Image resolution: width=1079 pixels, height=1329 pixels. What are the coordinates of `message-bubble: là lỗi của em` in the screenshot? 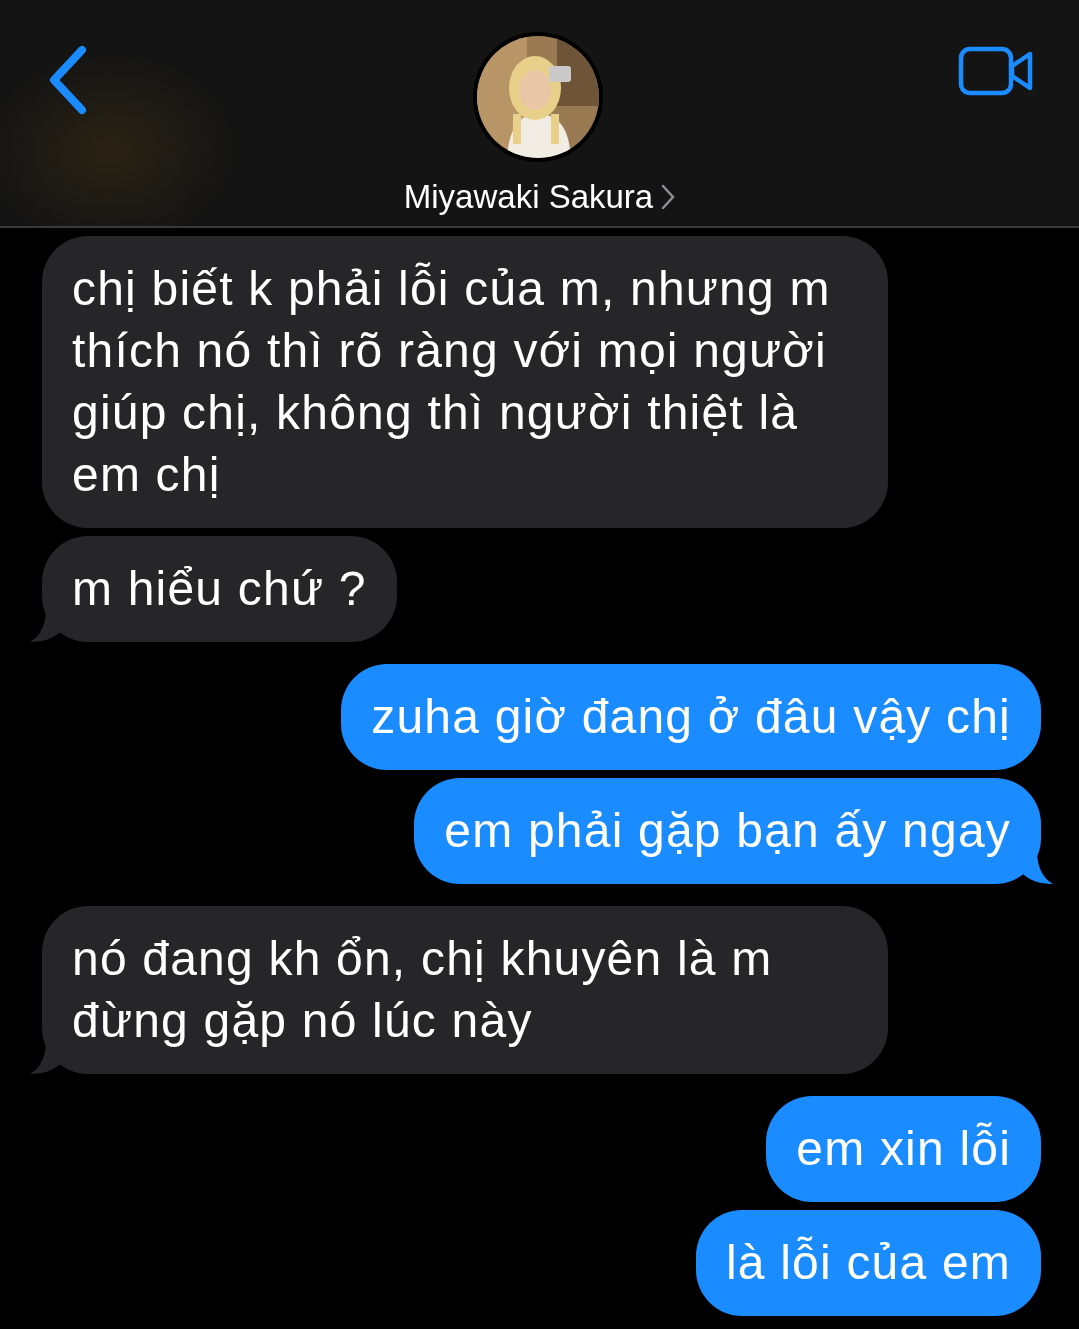 It's located at (868, 1263).